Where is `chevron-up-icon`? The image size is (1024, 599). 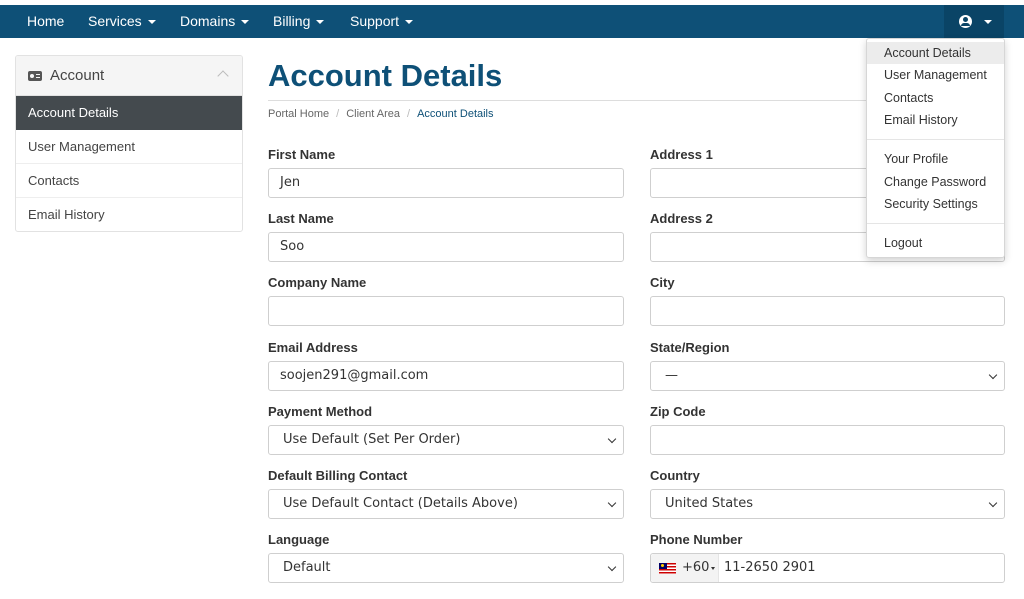 chevron-up-icon is located at coordinates (223, 76).